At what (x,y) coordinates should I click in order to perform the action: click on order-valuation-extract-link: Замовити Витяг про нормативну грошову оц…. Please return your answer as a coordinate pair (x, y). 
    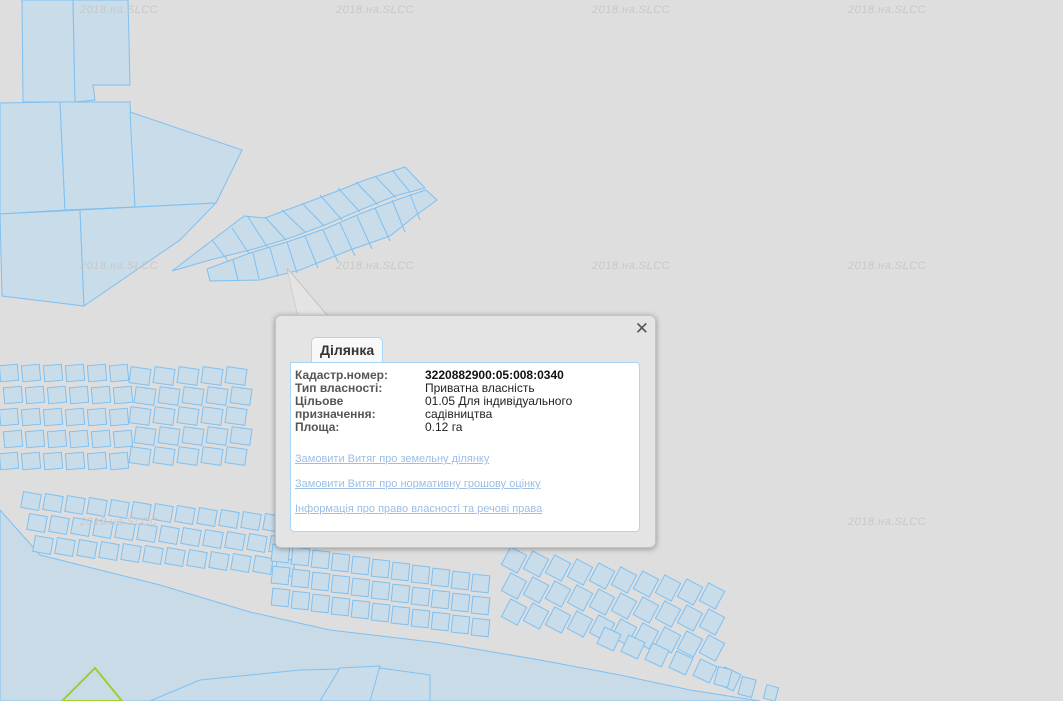
    Looking at the image, I should click on (465, 484).